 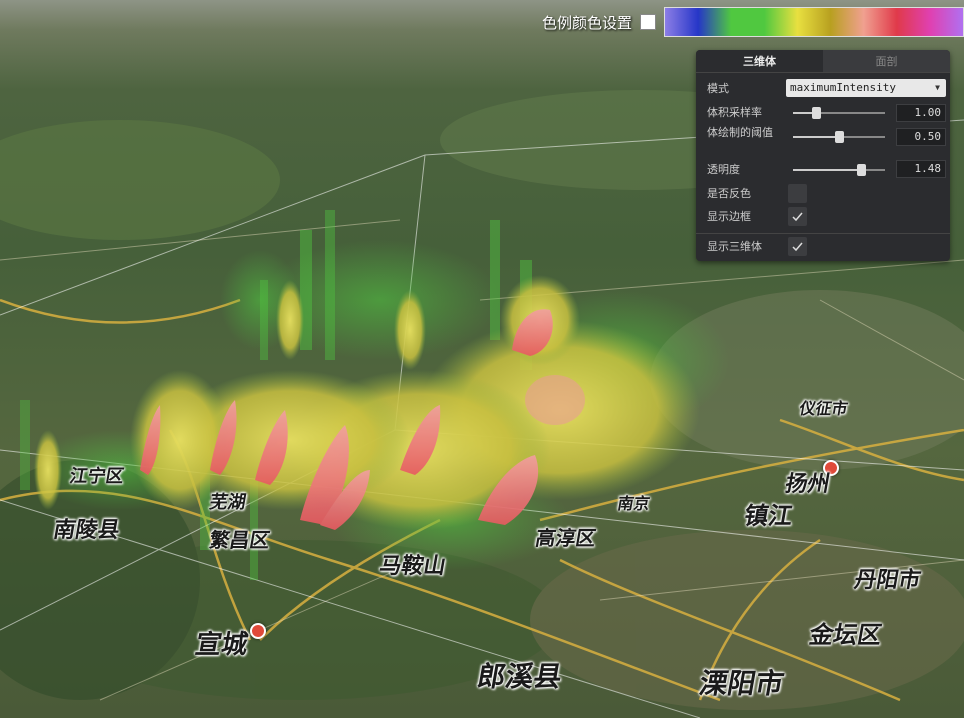 I want to click on sampling-row: 体积采样率 1.00, so click(x=823, y=112).